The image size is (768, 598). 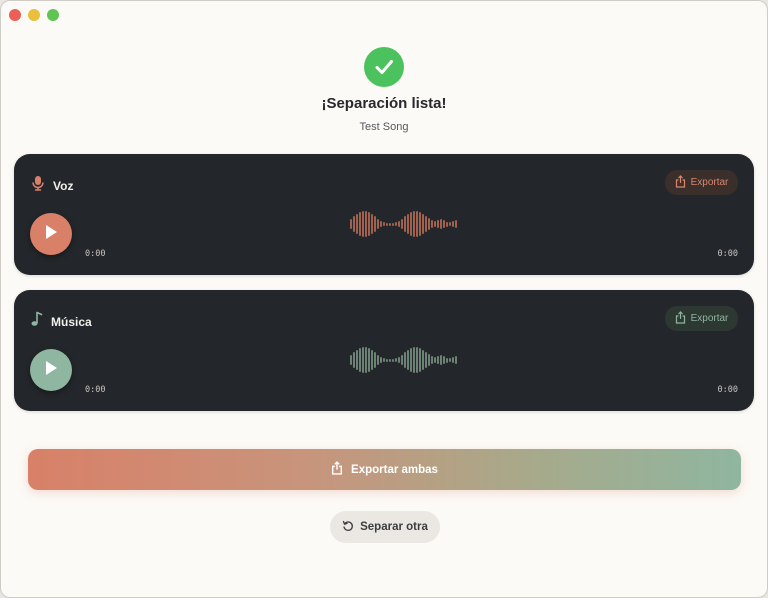 I want to click on export-musica-button: Exportar, so click(x=701, y=318).